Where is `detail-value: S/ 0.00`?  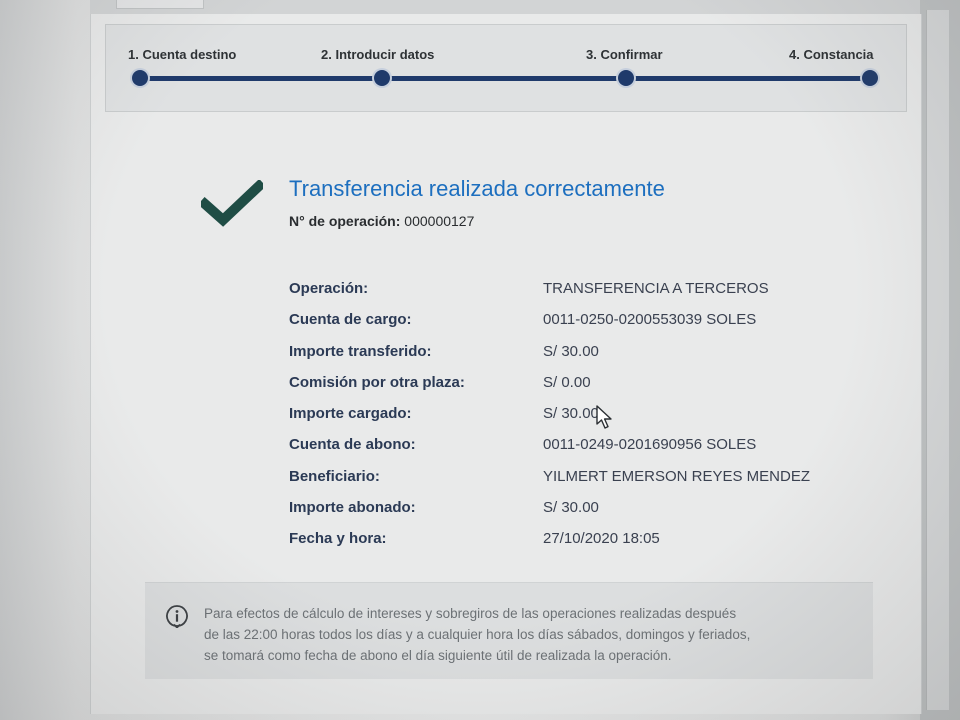
detail-value: S/ 0.00 is located at coordinates (567, 382).